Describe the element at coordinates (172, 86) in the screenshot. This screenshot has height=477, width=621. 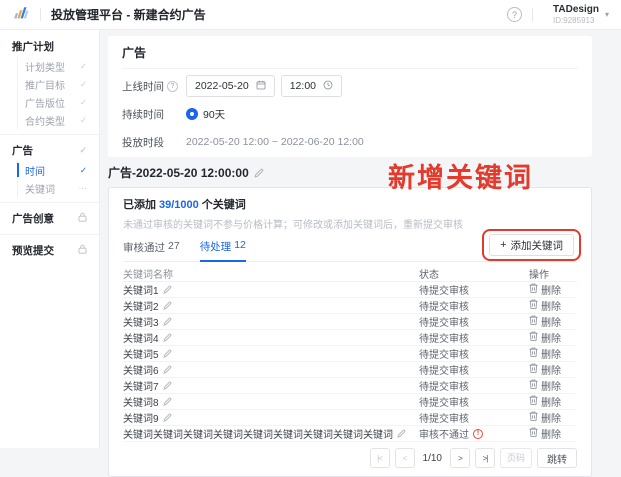
I see `info-icon: ?` at that location.